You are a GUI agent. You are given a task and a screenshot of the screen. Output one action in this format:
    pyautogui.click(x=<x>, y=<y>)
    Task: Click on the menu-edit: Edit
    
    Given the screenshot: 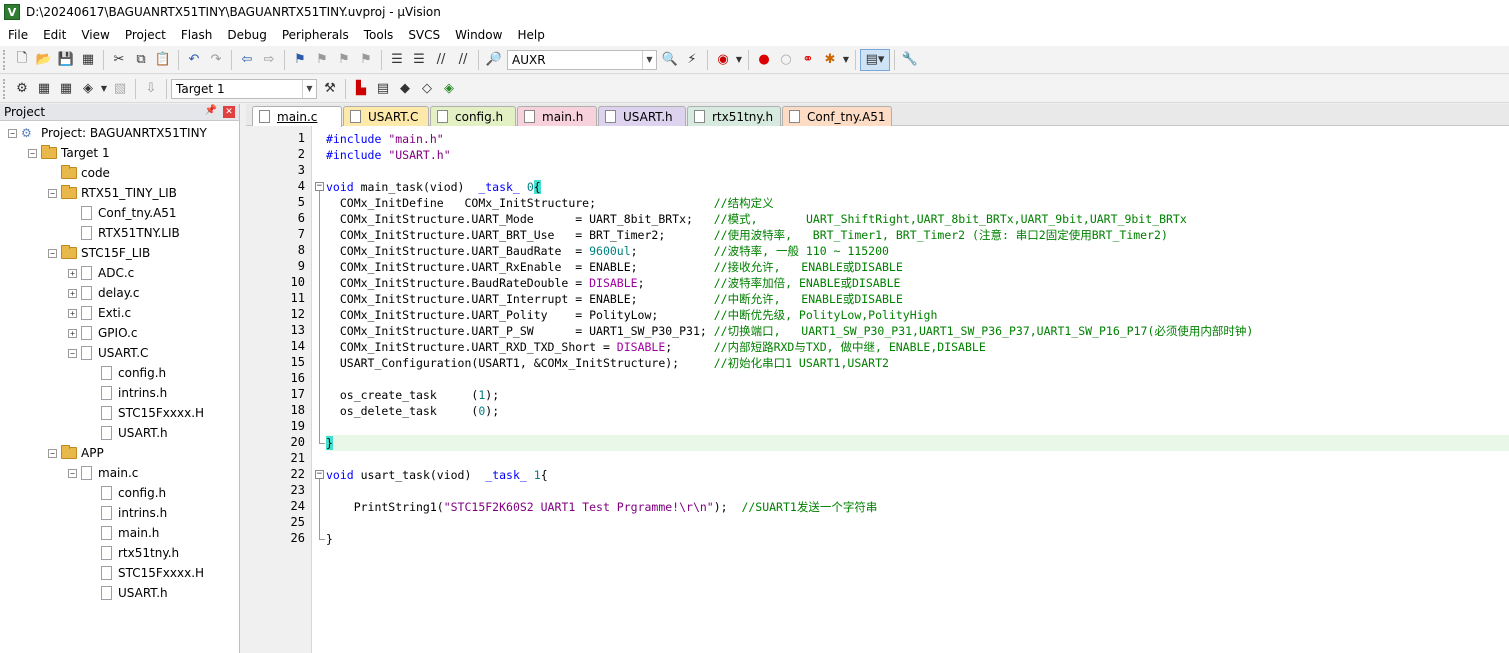 What is the action you would take?
    pyautogui.click(x=54, y=35)
    